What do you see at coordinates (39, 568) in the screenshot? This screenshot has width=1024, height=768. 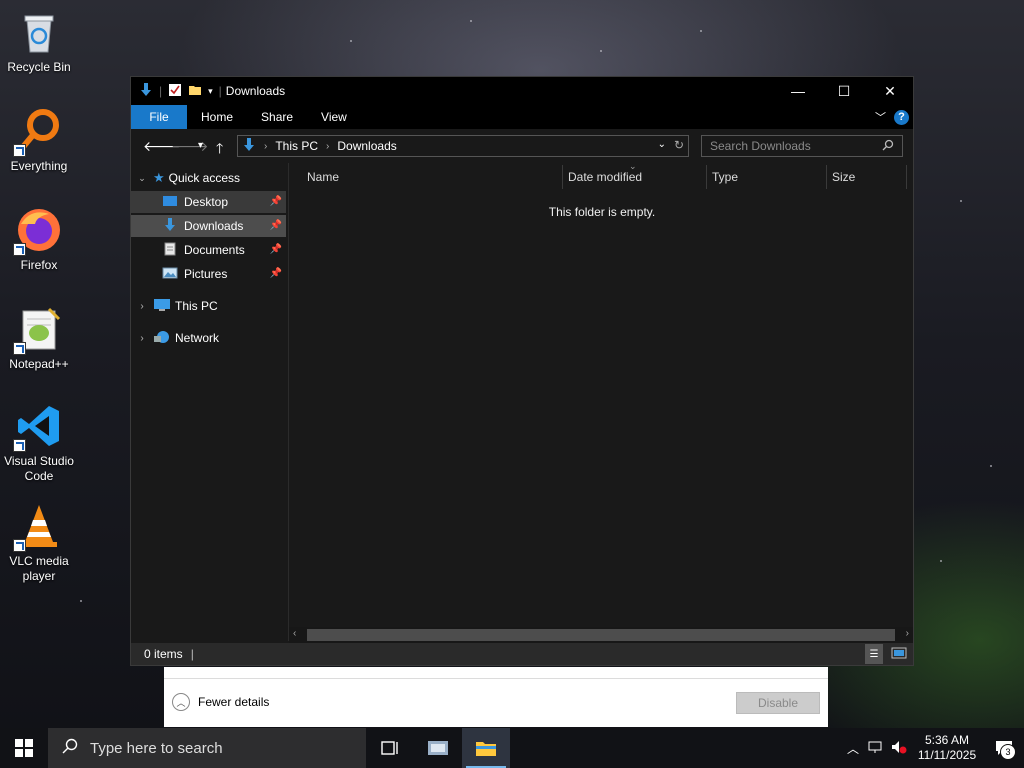 I see `vlc-label: VLC media player` at bounding box center [39, 568].